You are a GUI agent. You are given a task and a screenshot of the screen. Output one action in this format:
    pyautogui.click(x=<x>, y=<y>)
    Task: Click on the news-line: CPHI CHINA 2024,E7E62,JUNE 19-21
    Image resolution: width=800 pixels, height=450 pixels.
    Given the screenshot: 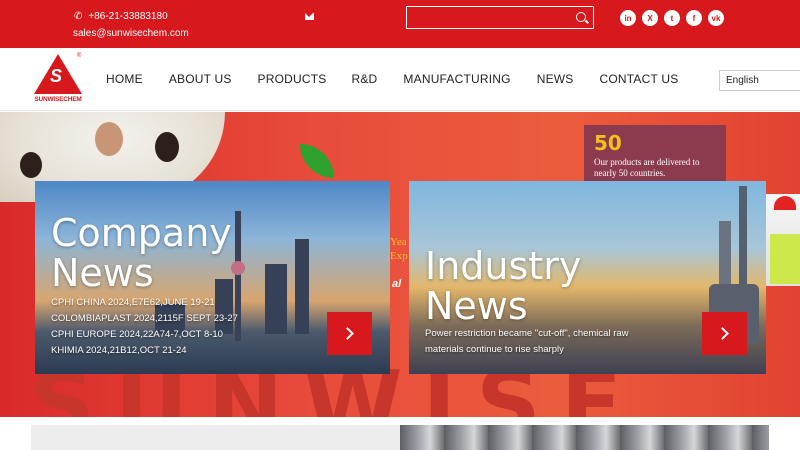 What is the action you would take?
    pyautogui.click(x=133, y=302)
    